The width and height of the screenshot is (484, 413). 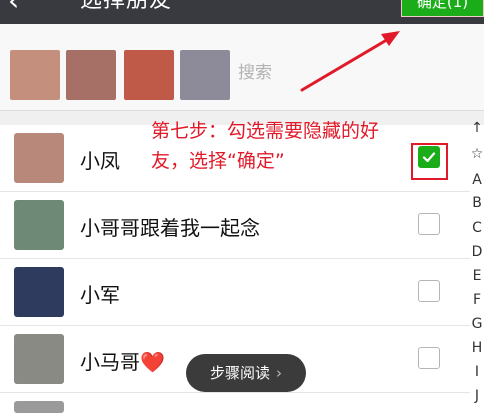 I want to click on index-letter: G, so click(x=477, y=324).